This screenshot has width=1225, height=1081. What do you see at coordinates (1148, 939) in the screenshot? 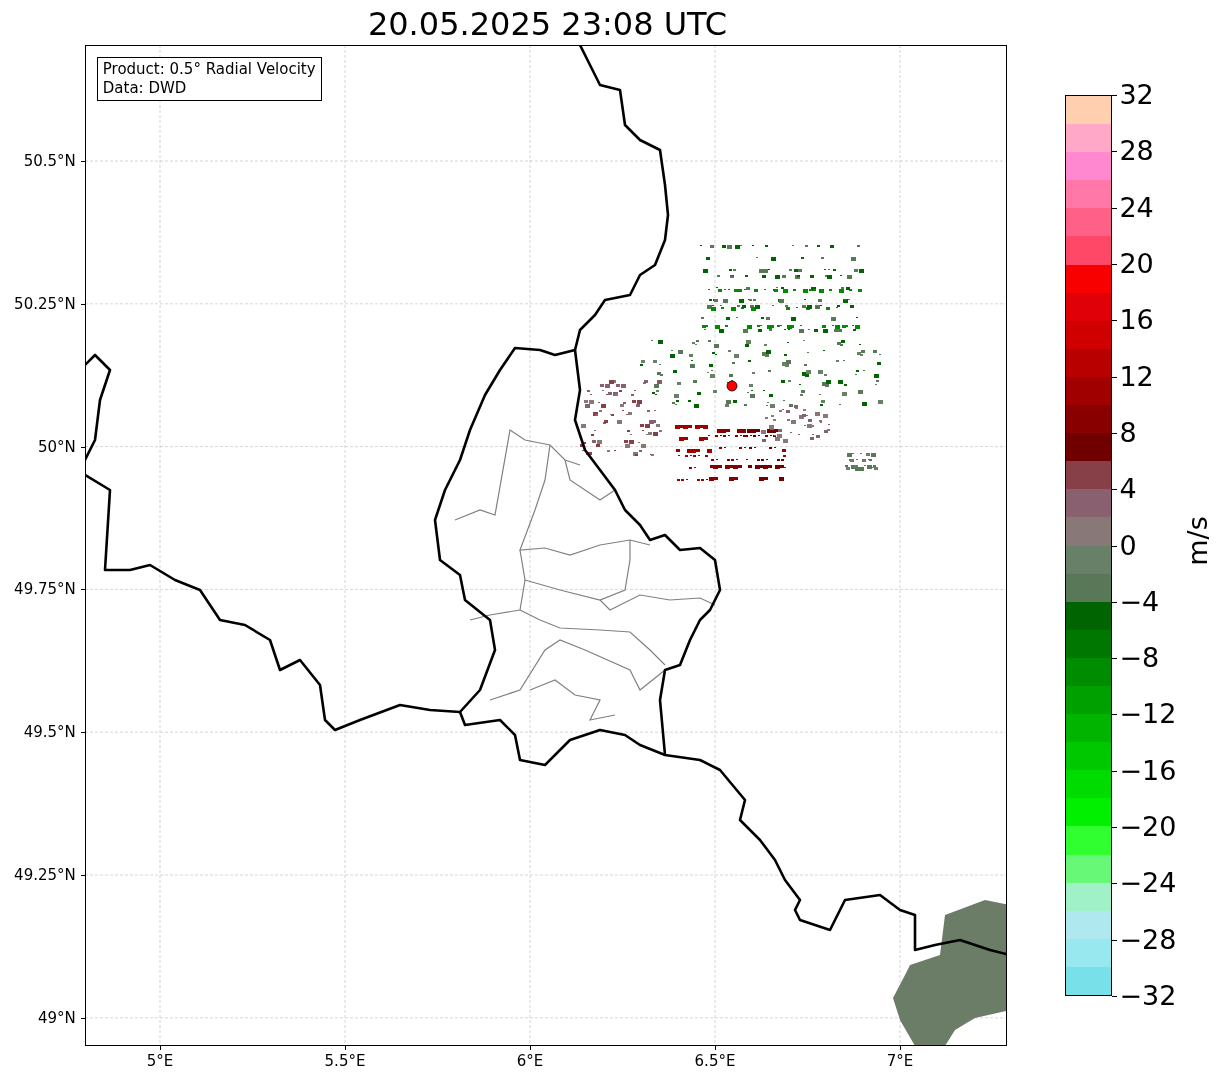
I see `colorbar-tick-label: −28` at bounding box center [1148, 939].